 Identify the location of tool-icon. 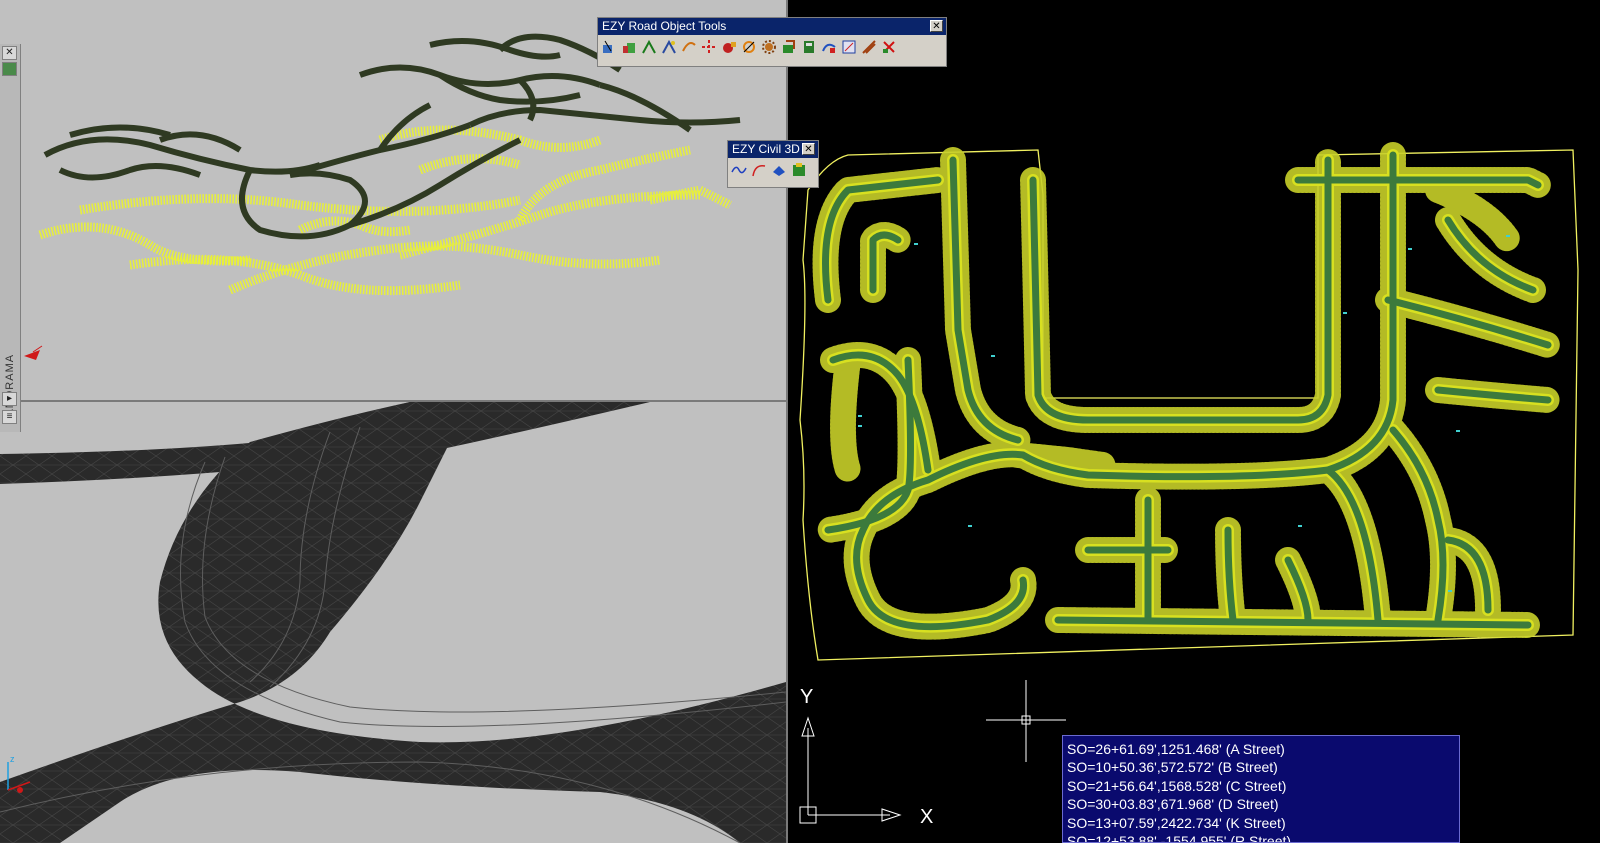
(869, 47).